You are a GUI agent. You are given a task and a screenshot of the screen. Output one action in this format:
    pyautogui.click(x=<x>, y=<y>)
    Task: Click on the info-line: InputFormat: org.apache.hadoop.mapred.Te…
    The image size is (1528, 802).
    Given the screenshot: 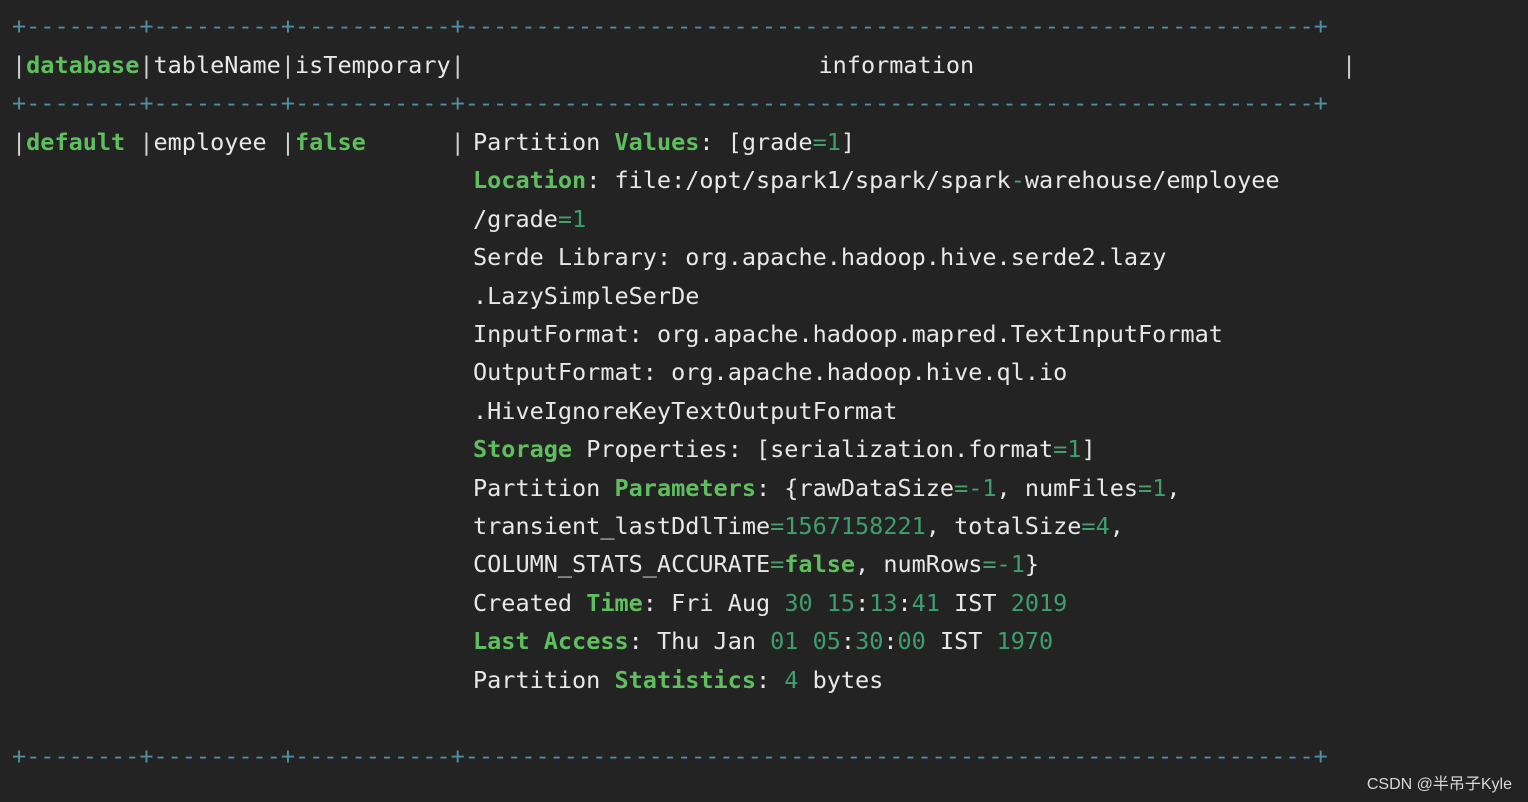 What is the action you would take?
    pyautogui.click(x=848, y=334)
    